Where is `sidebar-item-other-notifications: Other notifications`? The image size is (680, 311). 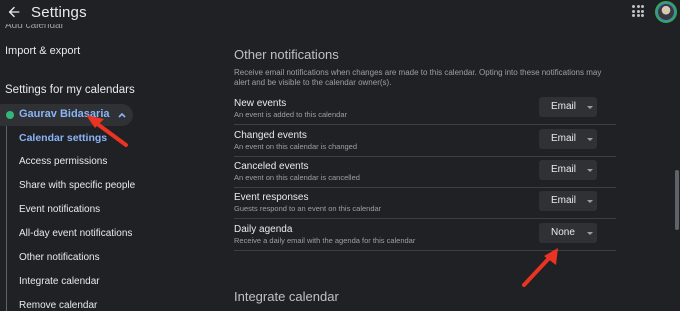 sidebar-item-other-notifications: Other notifications is located at coordinates (59, 257).